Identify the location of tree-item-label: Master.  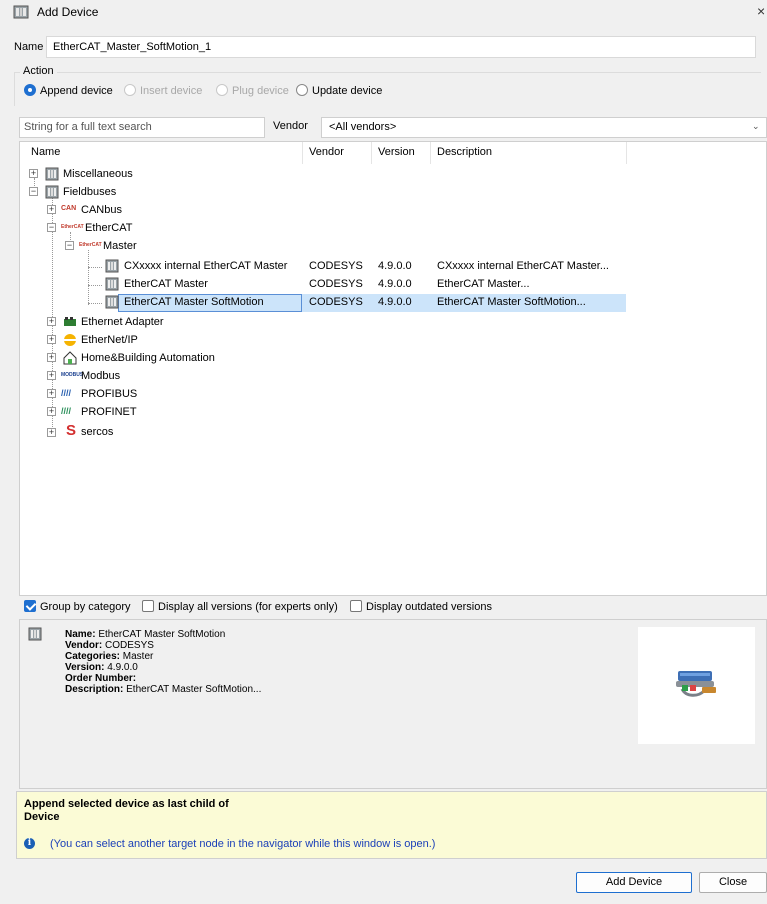
(120, 246).